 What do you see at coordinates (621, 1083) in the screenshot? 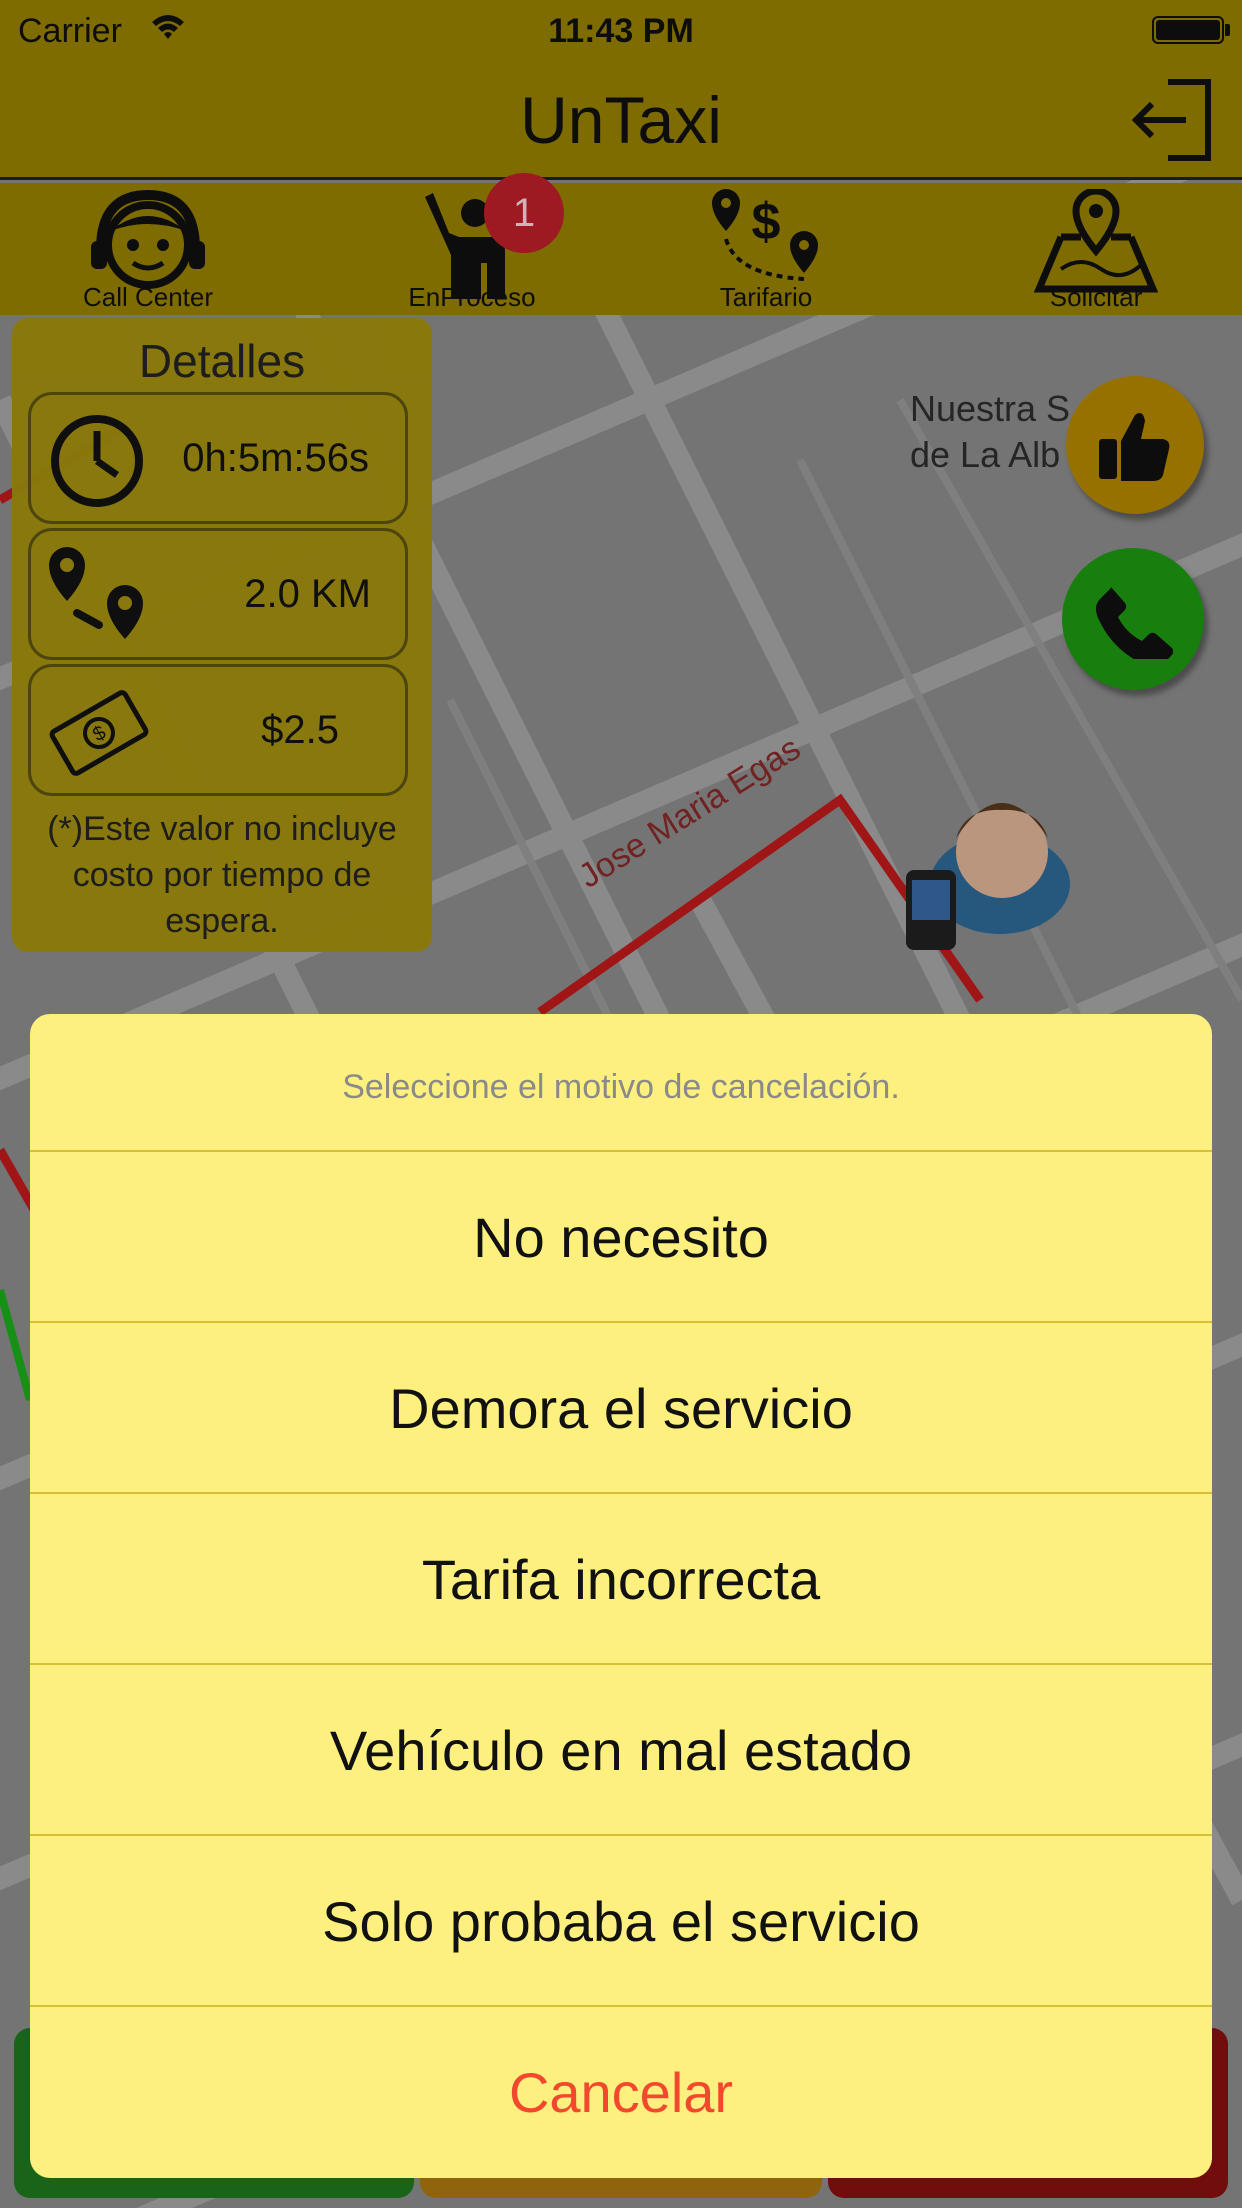
I see `sheet-title: Seleccione el motivo de cancelación.` at bounding box center [621, 1083].